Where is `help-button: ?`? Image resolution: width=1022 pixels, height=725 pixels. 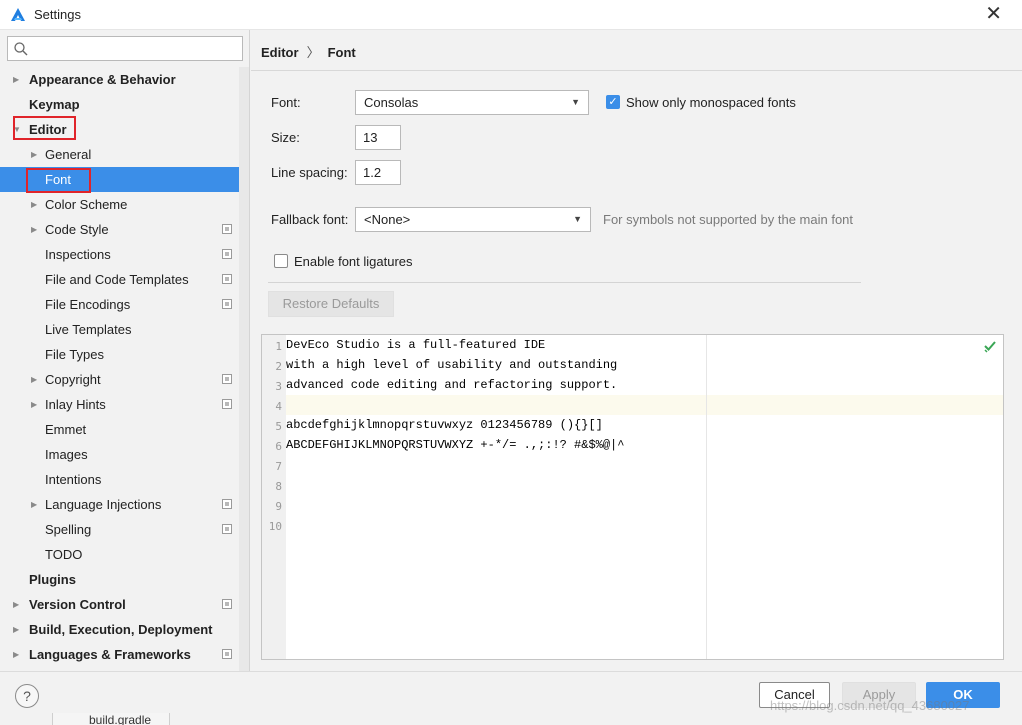
help-button: ? is located at coordinates (27, 696).